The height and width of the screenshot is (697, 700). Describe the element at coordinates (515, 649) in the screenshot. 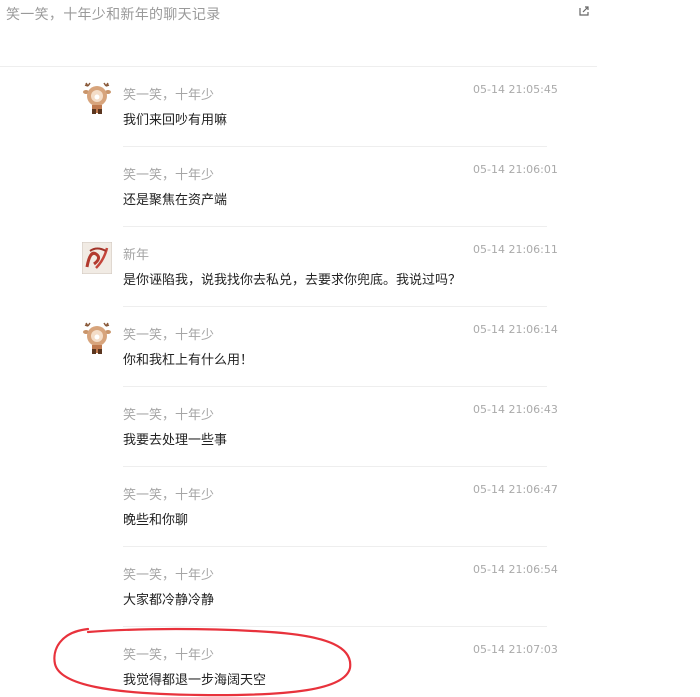

I see `message-timestamp: 05-14 21:07:03` at that location.